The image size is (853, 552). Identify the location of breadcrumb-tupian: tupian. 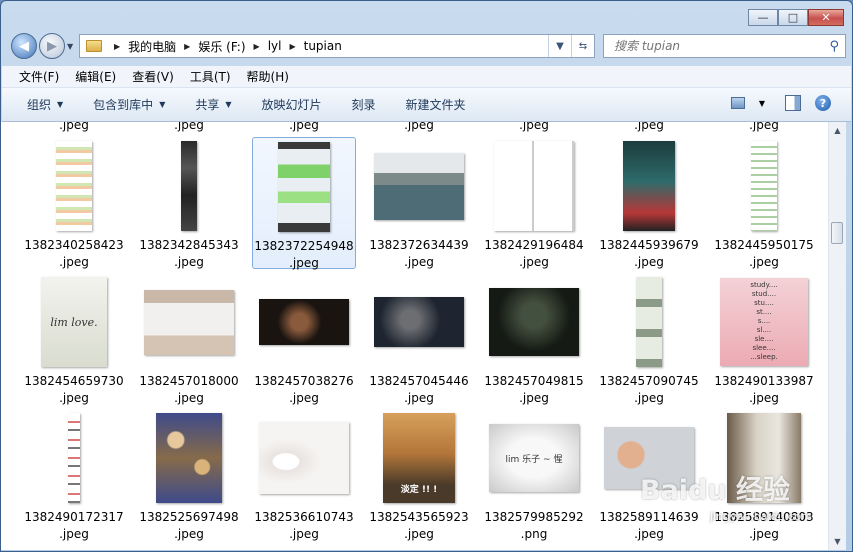
(323, 46).